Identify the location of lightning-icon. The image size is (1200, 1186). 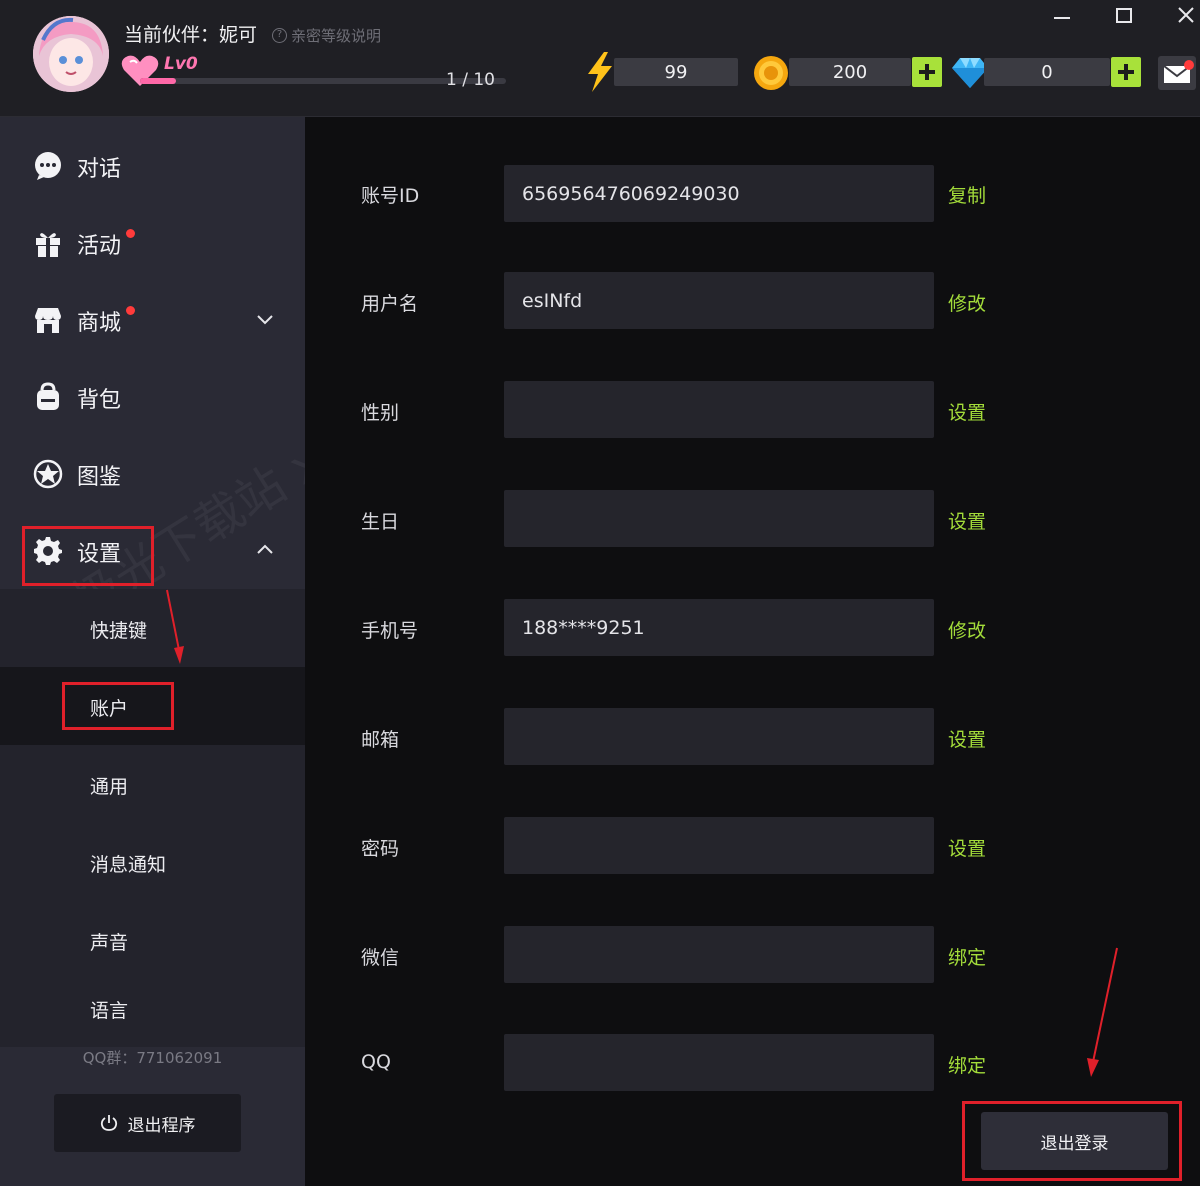
(600, 72).